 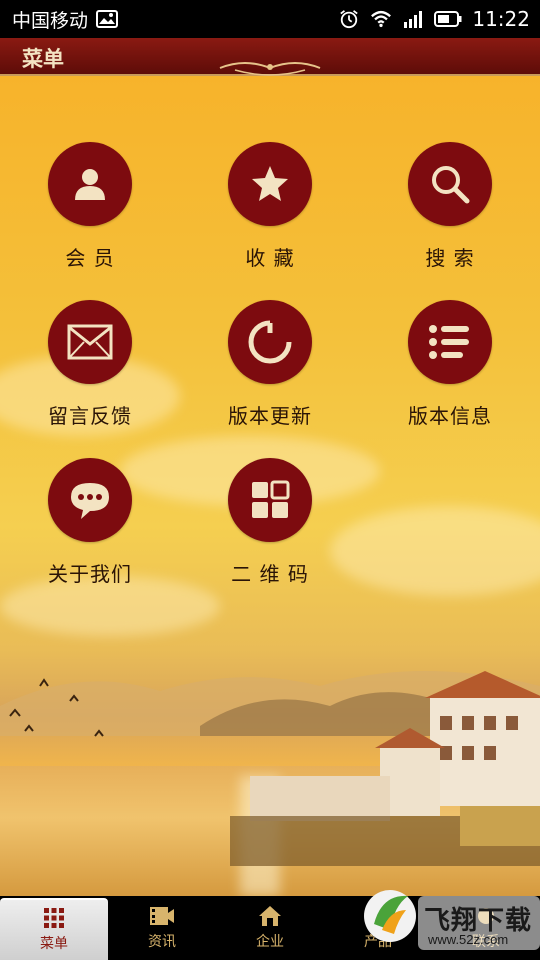 I want to click on menu-item-update: 版本更新, so click(x=270, y=364).